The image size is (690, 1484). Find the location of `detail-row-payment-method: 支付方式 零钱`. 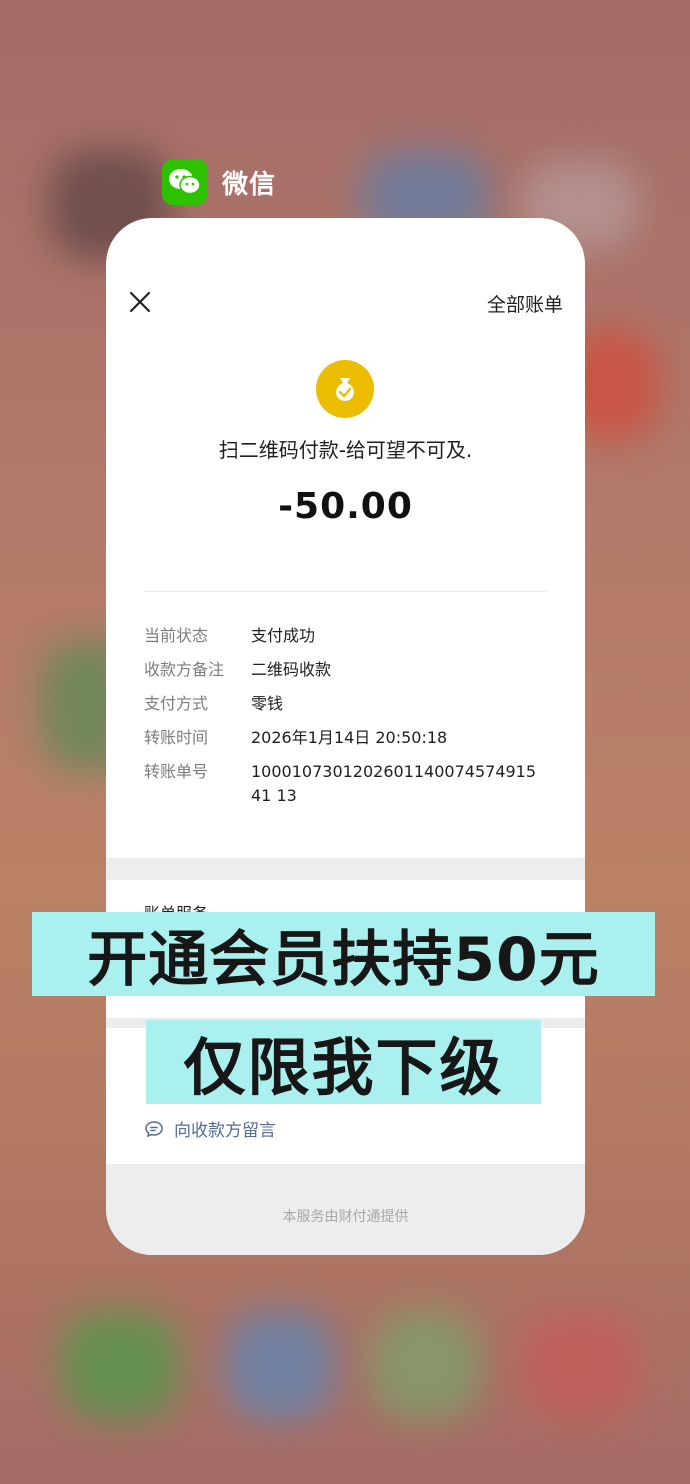

detail-row-payment-method: 支付方式 零钱 is located at coordinates (349, 704).